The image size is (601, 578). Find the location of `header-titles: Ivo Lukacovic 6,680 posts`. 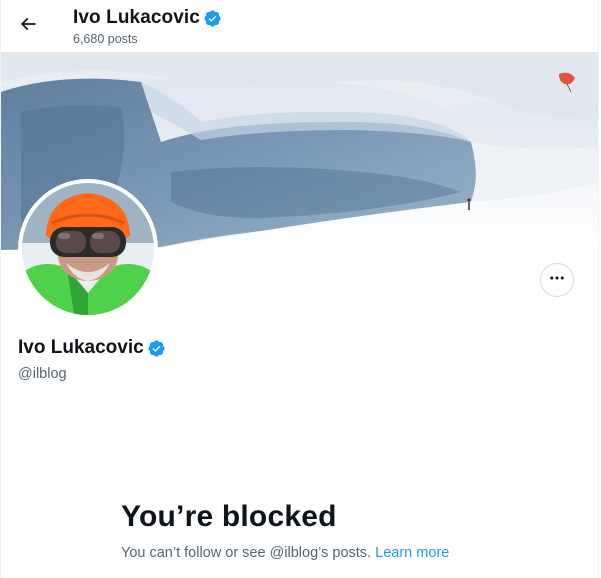

header-titles: Ivo Lukacovic 6,680 posts is located at coordinates (147, 25).